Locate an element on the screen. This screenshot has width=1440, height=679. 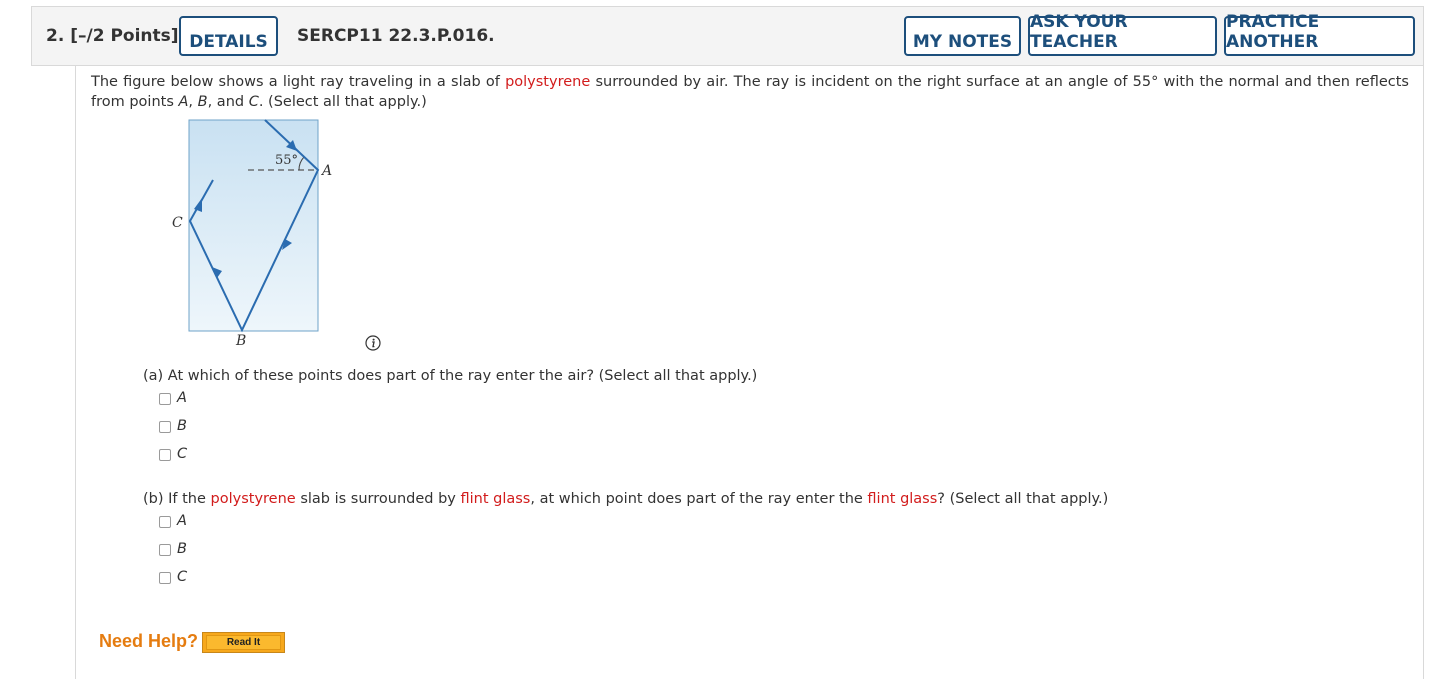
problem-code: SERCP11 22.3.P.016. is located at coordinates (396, 36).